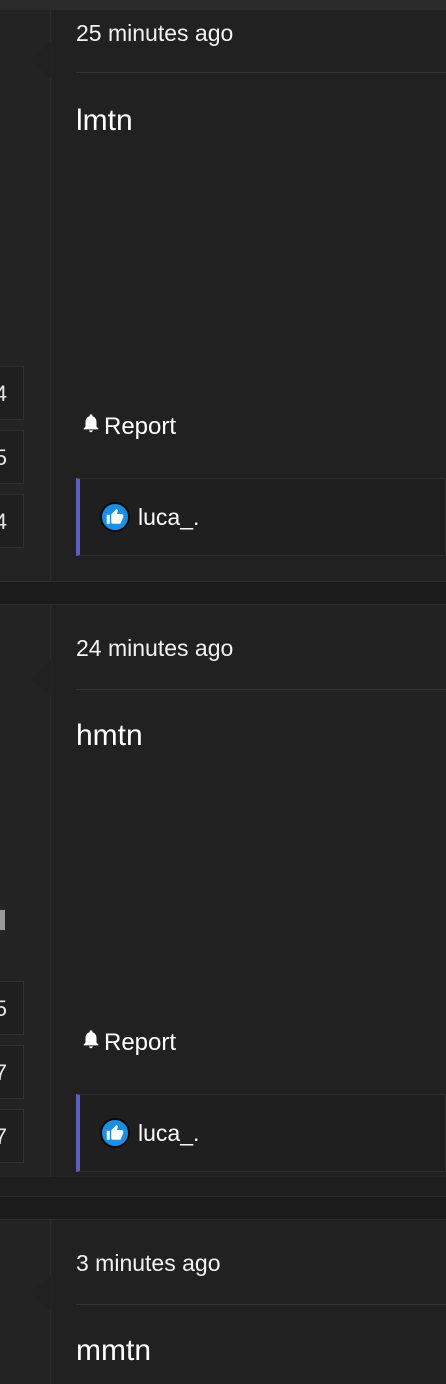 The width and height of the screenshot is (446, 1384). I want to click on post-content: 3 minutes ago mmtn, so click(249, 1302).